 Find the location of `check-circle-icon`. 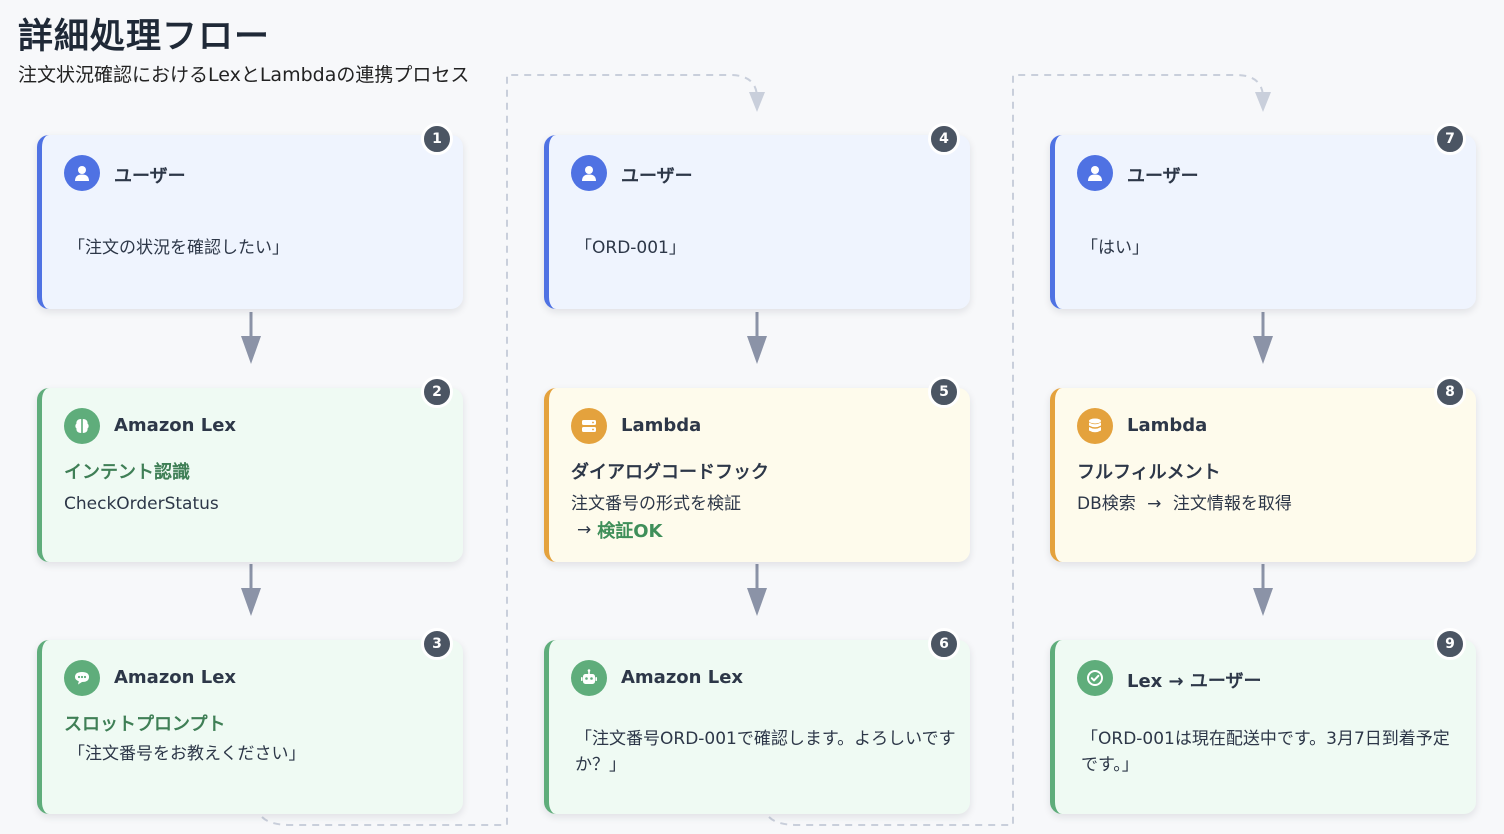

check-circle-icon is located at coordinates (1095, 678).